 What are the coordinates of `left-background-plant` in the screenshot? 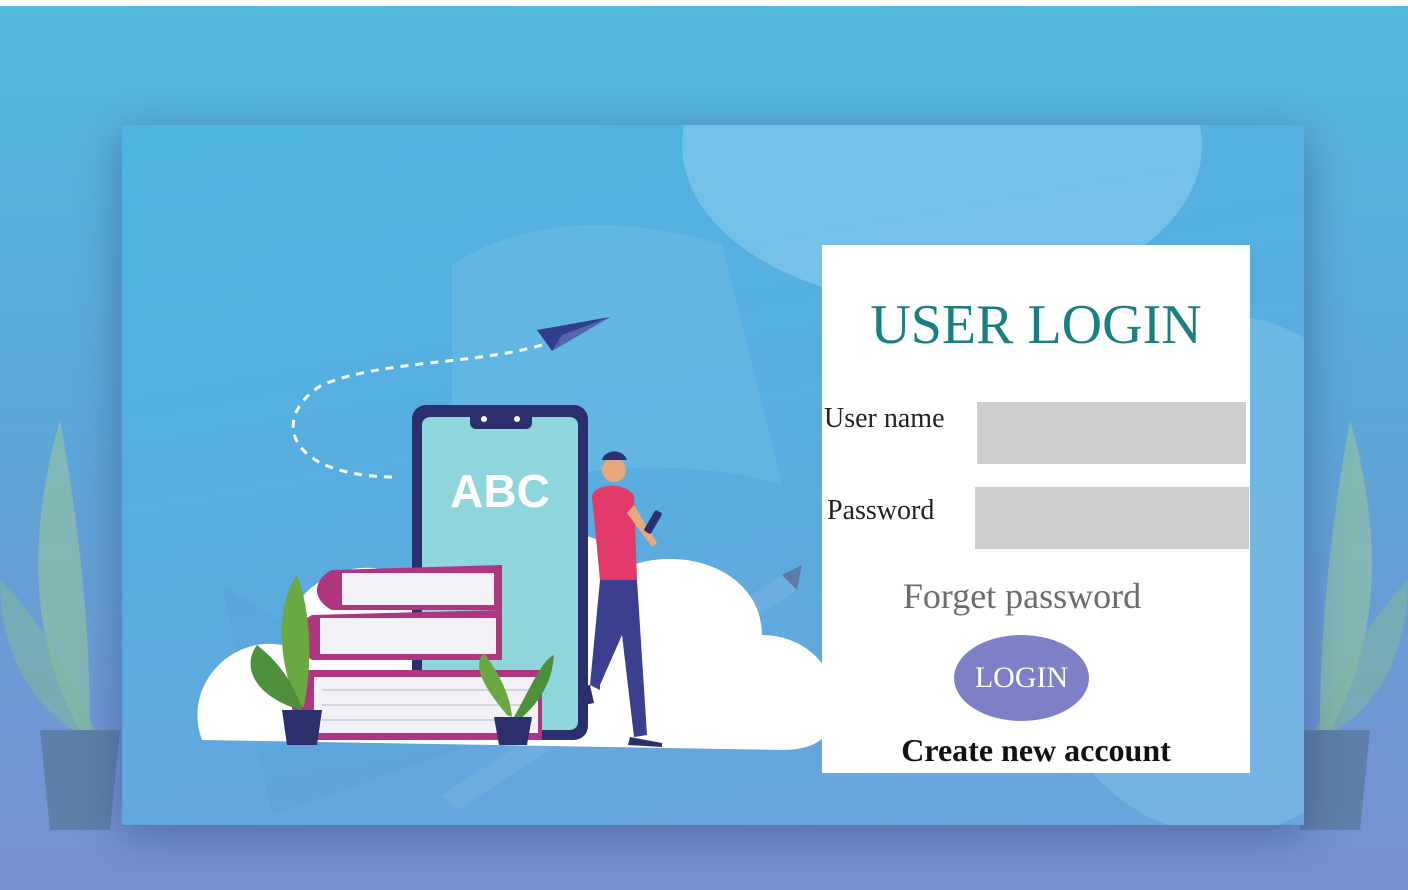 It's located at (60, 625).